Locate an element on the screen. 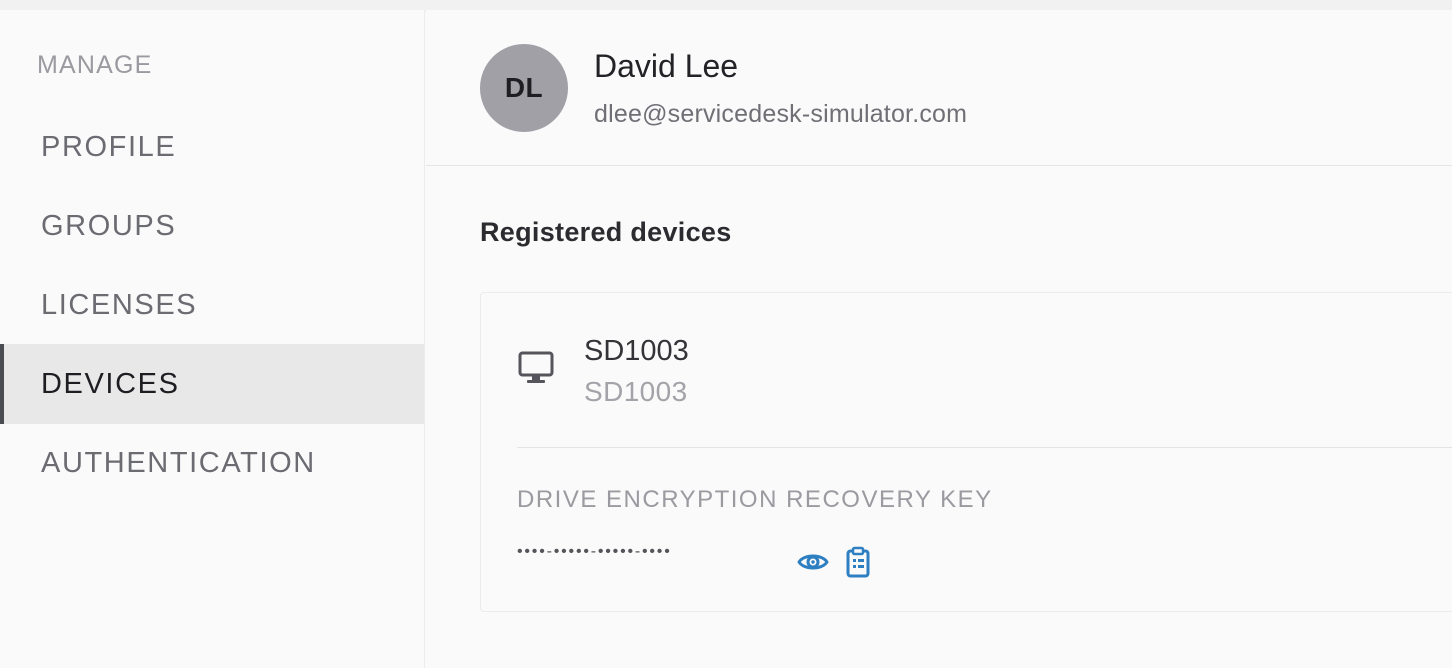  sidebar-item-label: DEVICES is located at coordinates (110, 383).